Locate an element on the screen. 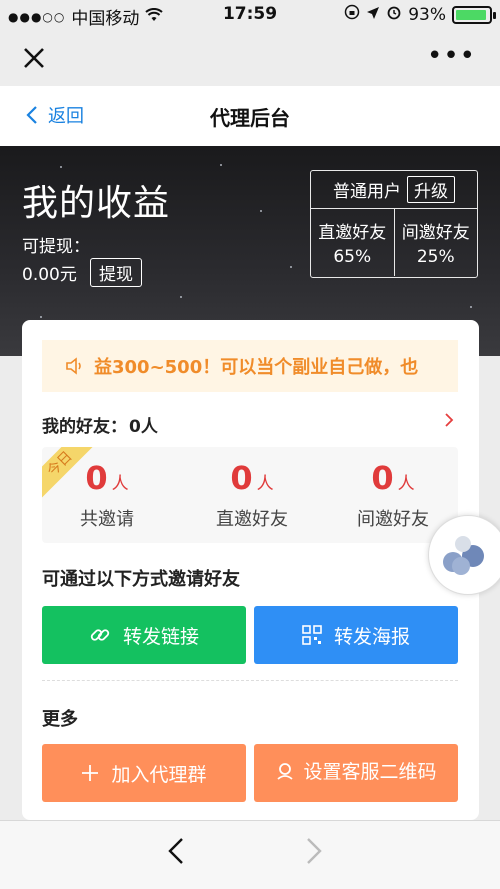 This screenshot has height=889, width=500. friends-label: 我的好友： is located at coordinates (84, 426).